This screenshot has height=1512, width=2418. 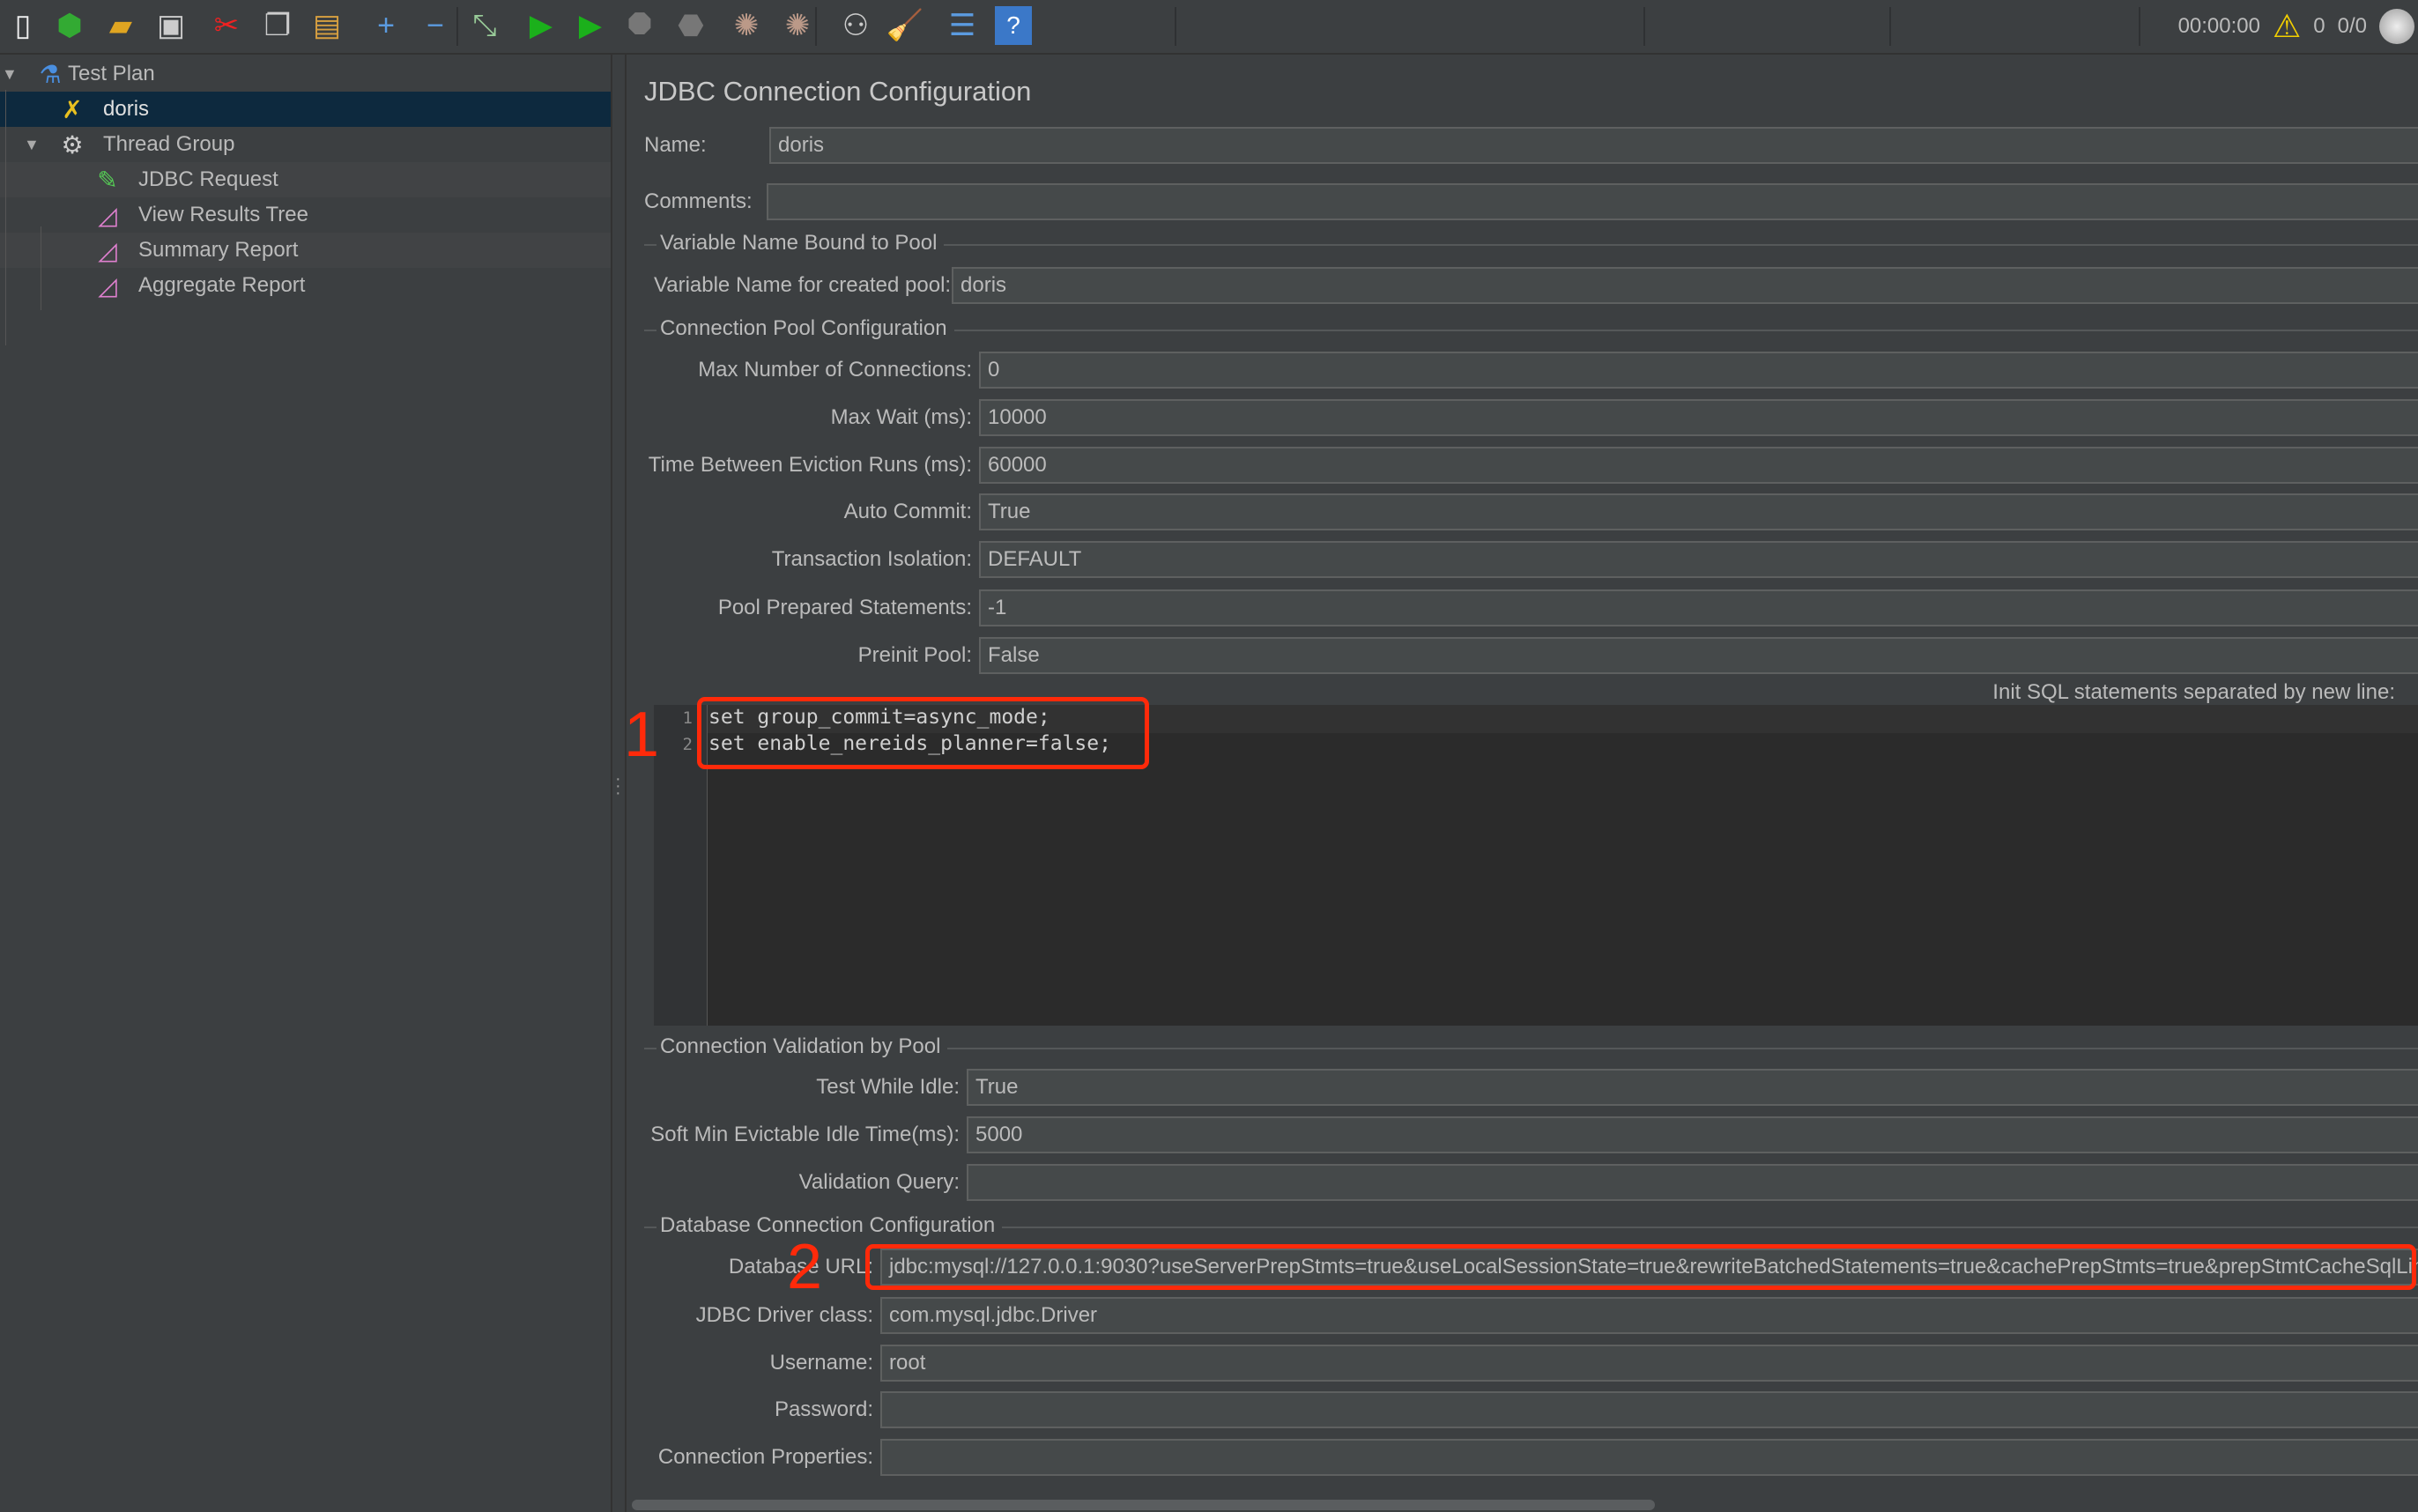 What do you see at coordinates (277, 25) in the screenshot?
I see `copy-icon: ❐` at bounding box center [277, 25].